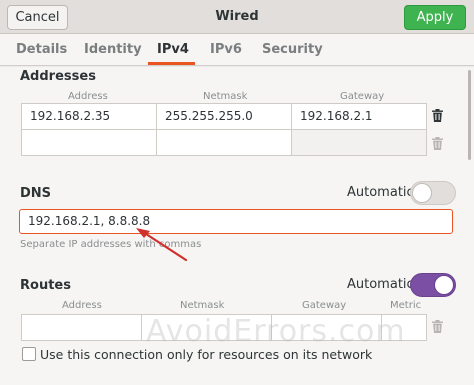 The height and width of the screenshot is (385, 474). I want to click on tab-security: Security, so click(292, 49).